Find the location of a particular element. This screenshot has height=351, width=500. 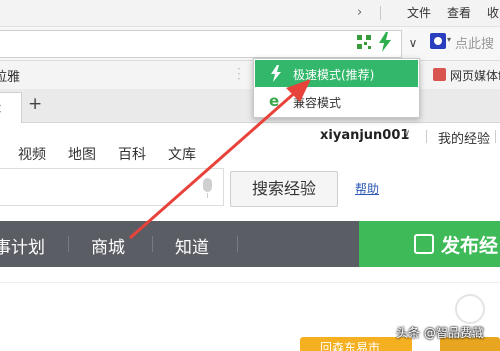

bookmark-webpage-media: 网页媒体f is located at coordinates (475, 75).